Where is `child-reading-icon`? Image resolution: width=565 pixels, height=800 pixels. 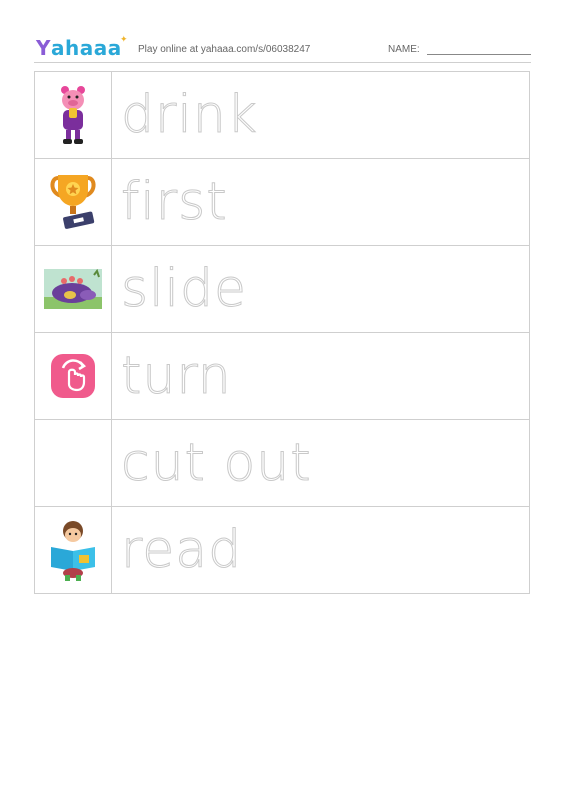
child-reading-icon is located at coordinates (73, 550).